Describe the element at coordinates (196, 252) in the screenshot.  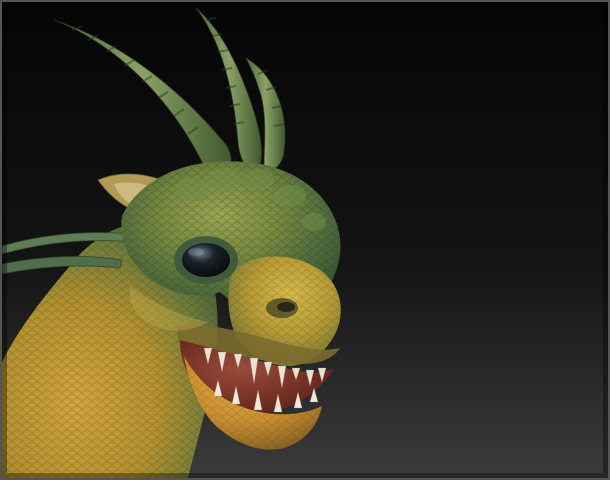
I see `eye-highlight` at that location.